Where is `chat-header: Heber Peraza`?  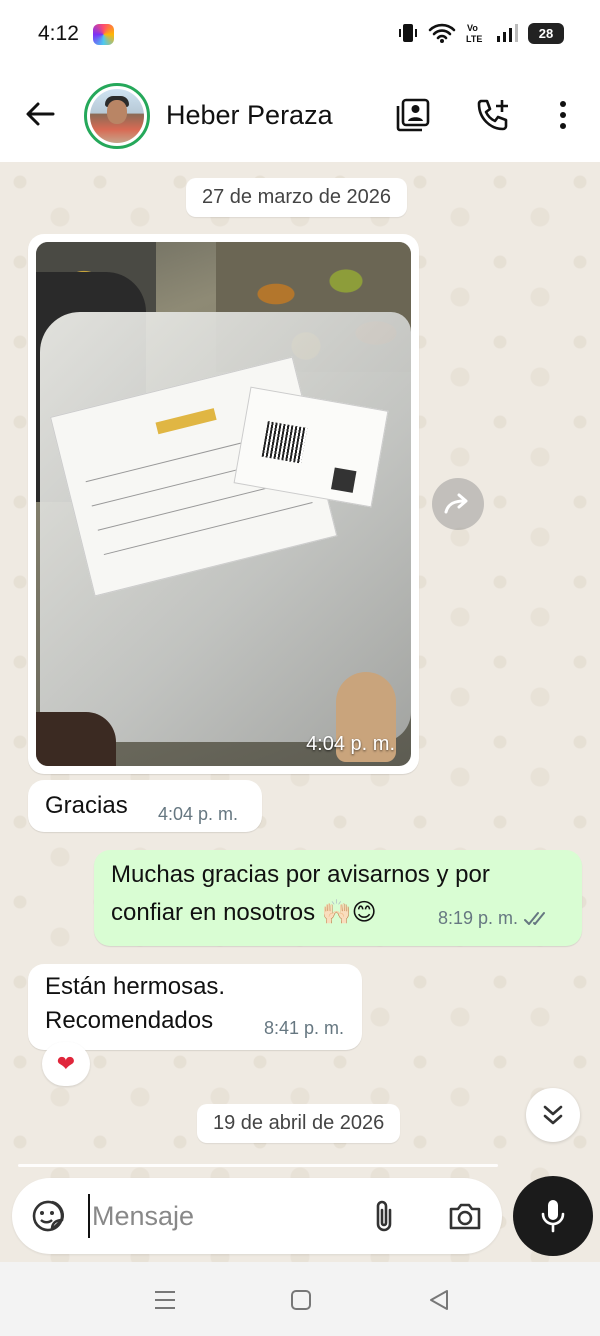
chat-header: Heber Peraza is located at coordinates (300, 115).